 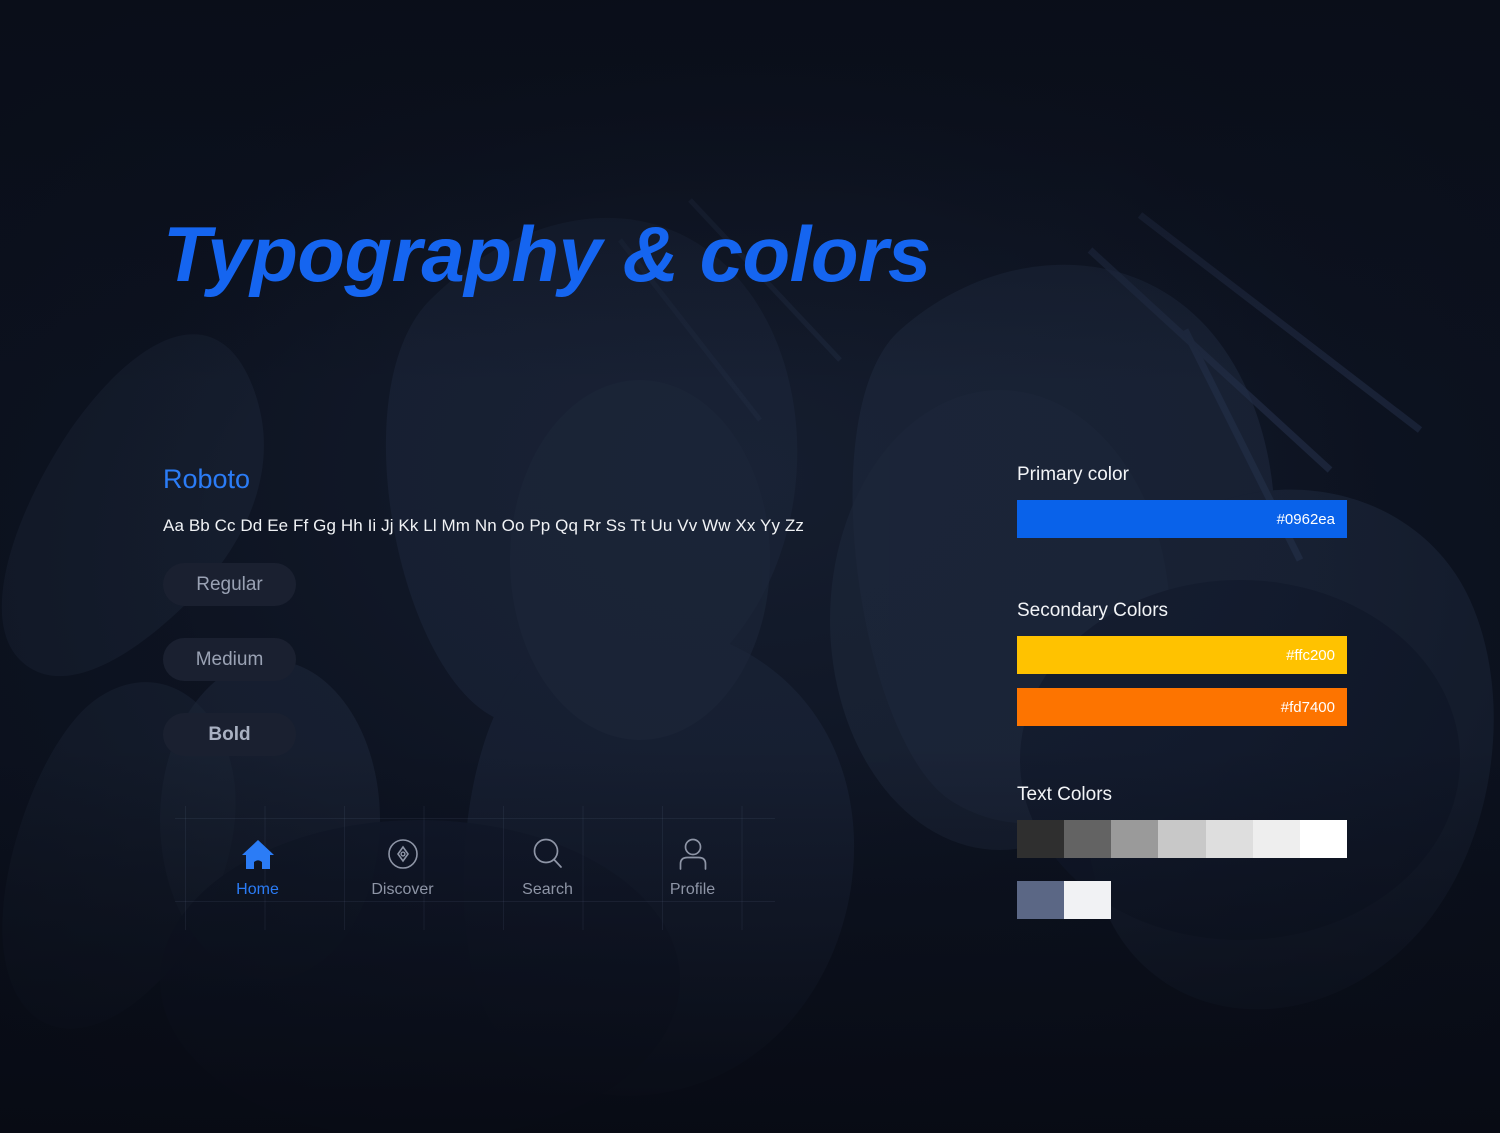 I want to click on home-icon, so click(x=258, y=854).